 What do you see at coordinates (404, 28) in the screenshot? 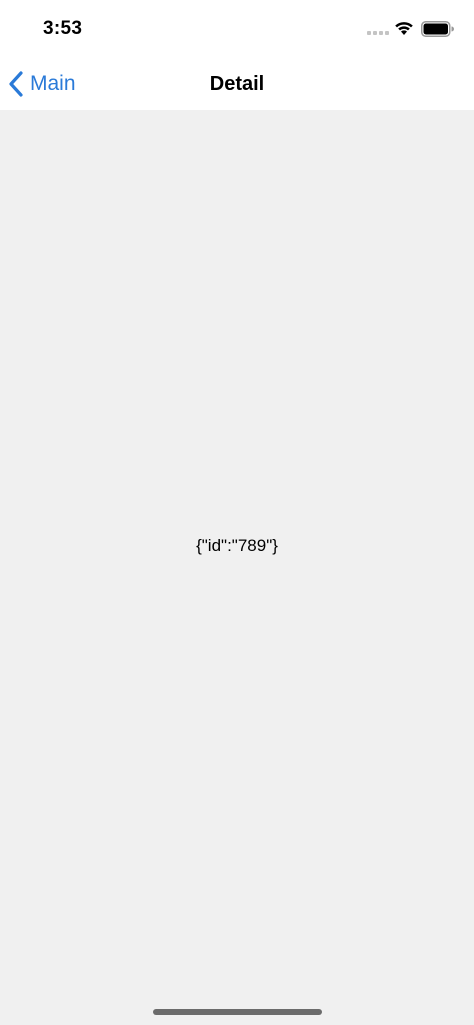
I see `wifi-icon` at bounding box center [404, 28].